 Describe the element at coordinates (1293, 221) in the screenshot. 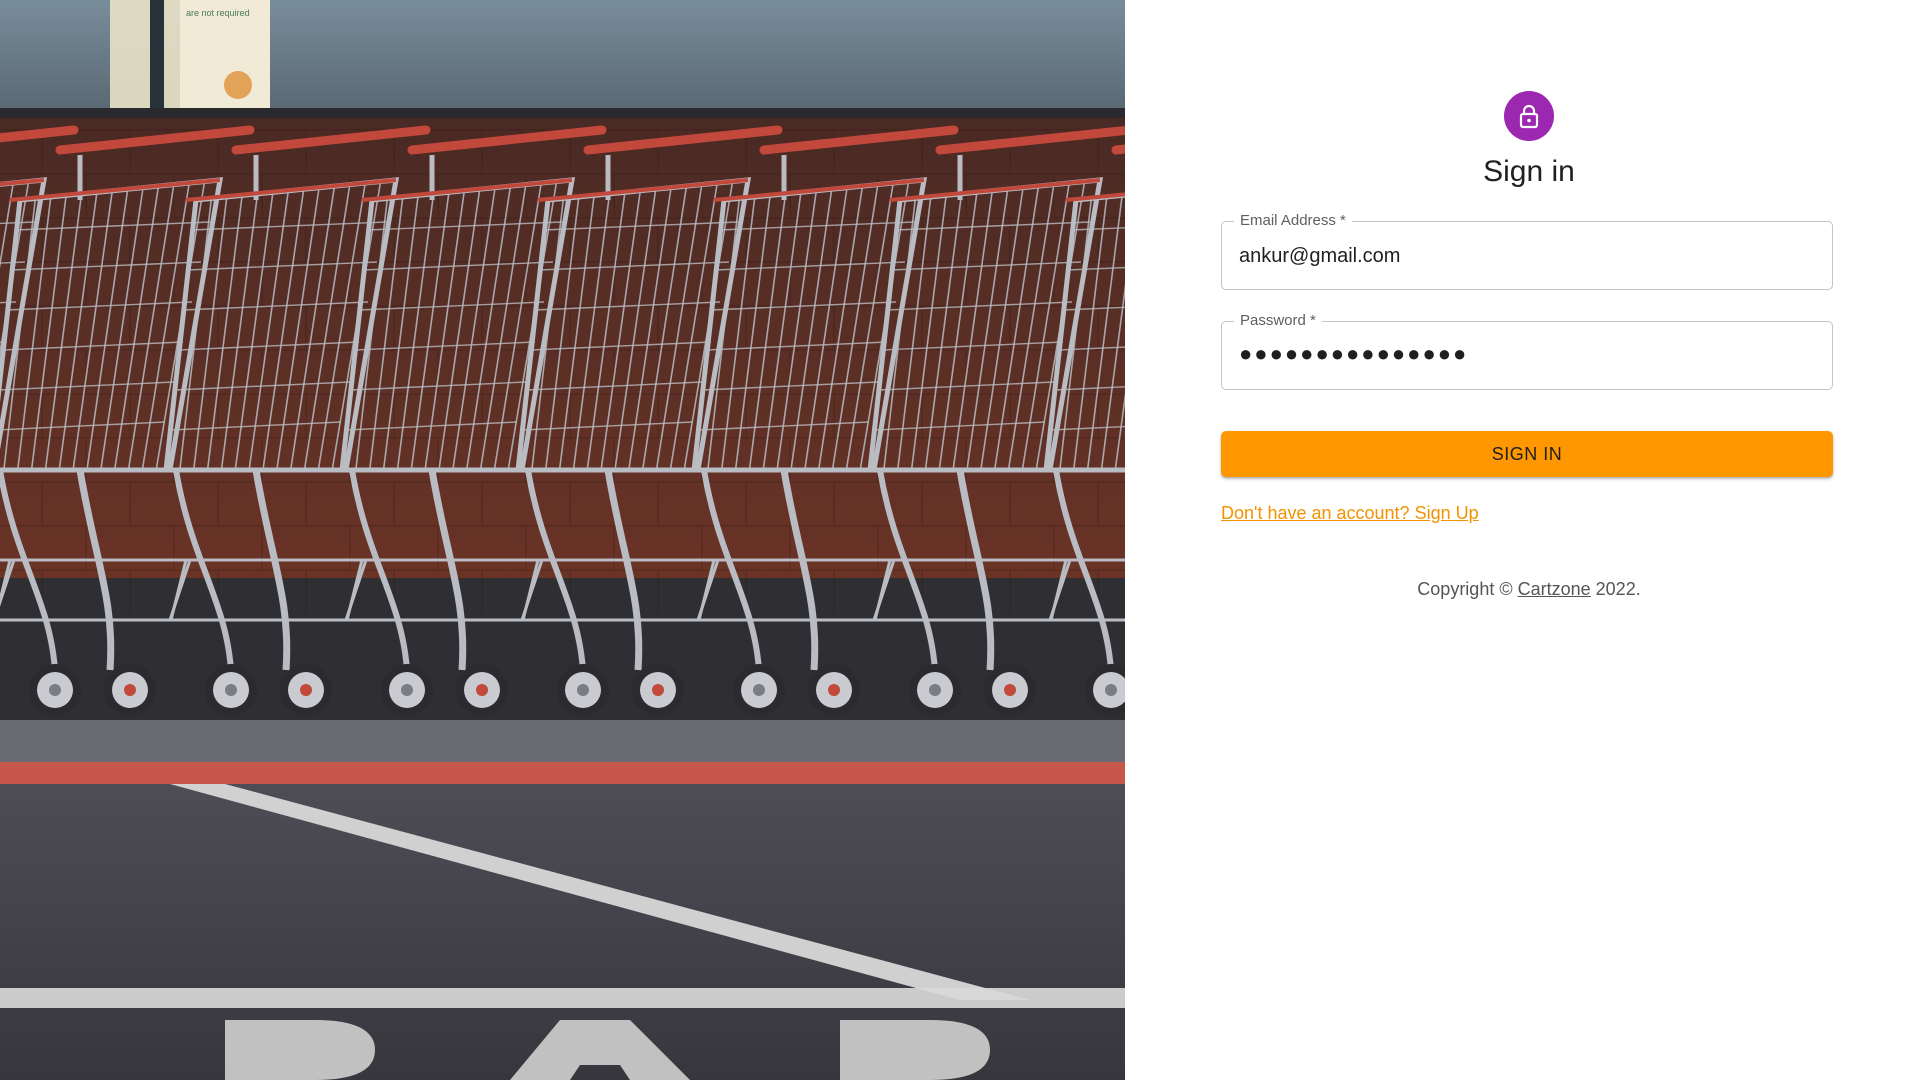

I see `email-field-label: Email Address *` at that location.